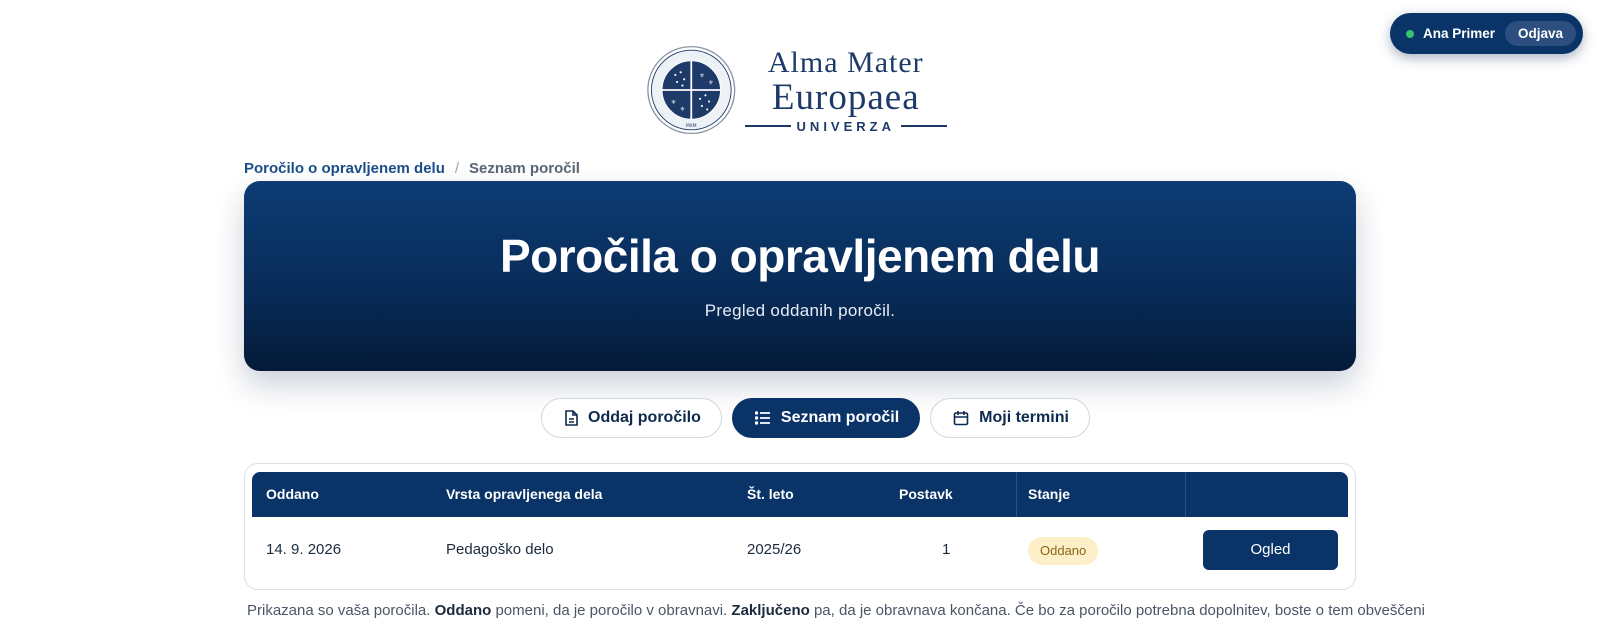  Describe the element at coordinates (344, 168) in the screenshot. I see `breadcrumb-parent-link: Poročilo o opravljenem delu` at that location.